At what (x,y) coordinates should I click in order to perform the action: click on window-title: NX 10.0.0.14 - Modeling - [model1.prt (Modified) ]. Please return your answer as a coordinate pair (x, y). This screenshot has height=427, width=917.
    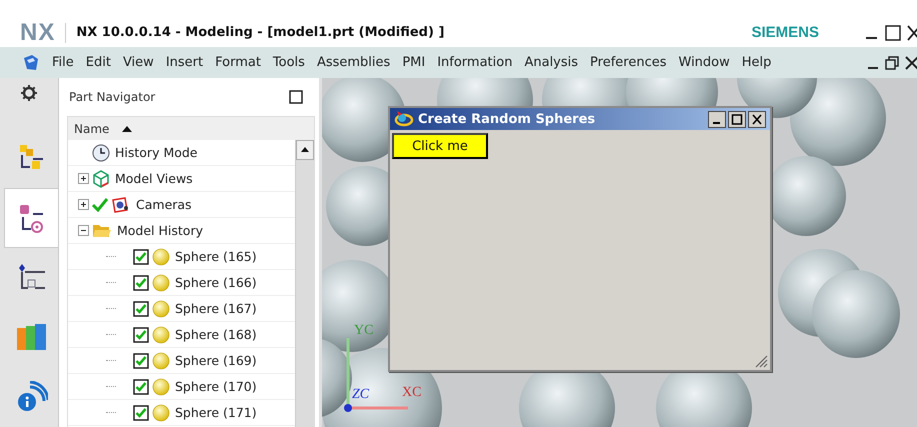
    Looking at the image, I should click on (261, 32).